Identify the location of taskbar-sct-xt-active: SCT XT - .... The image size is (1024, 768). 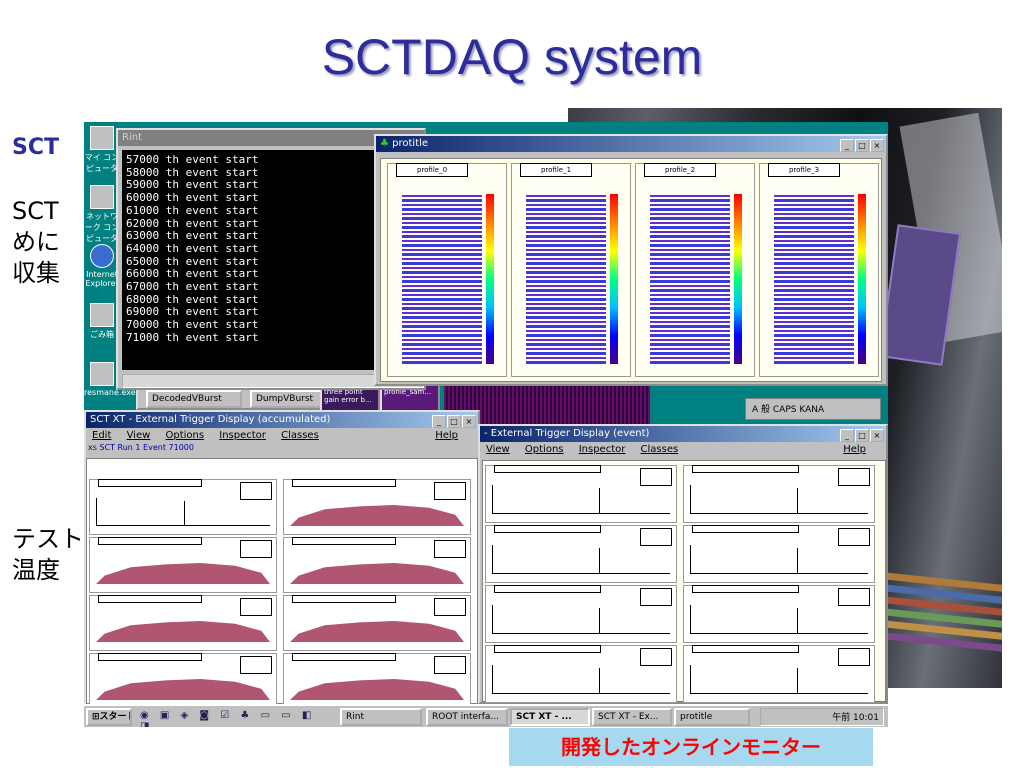
(550, 717).